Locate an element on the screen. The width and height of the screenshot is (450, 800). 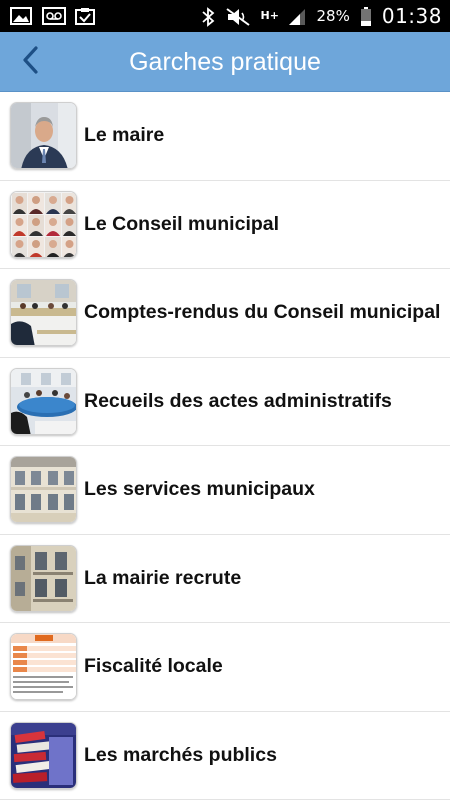
town-hall-thumbnail is located at coordinates (43, 490).